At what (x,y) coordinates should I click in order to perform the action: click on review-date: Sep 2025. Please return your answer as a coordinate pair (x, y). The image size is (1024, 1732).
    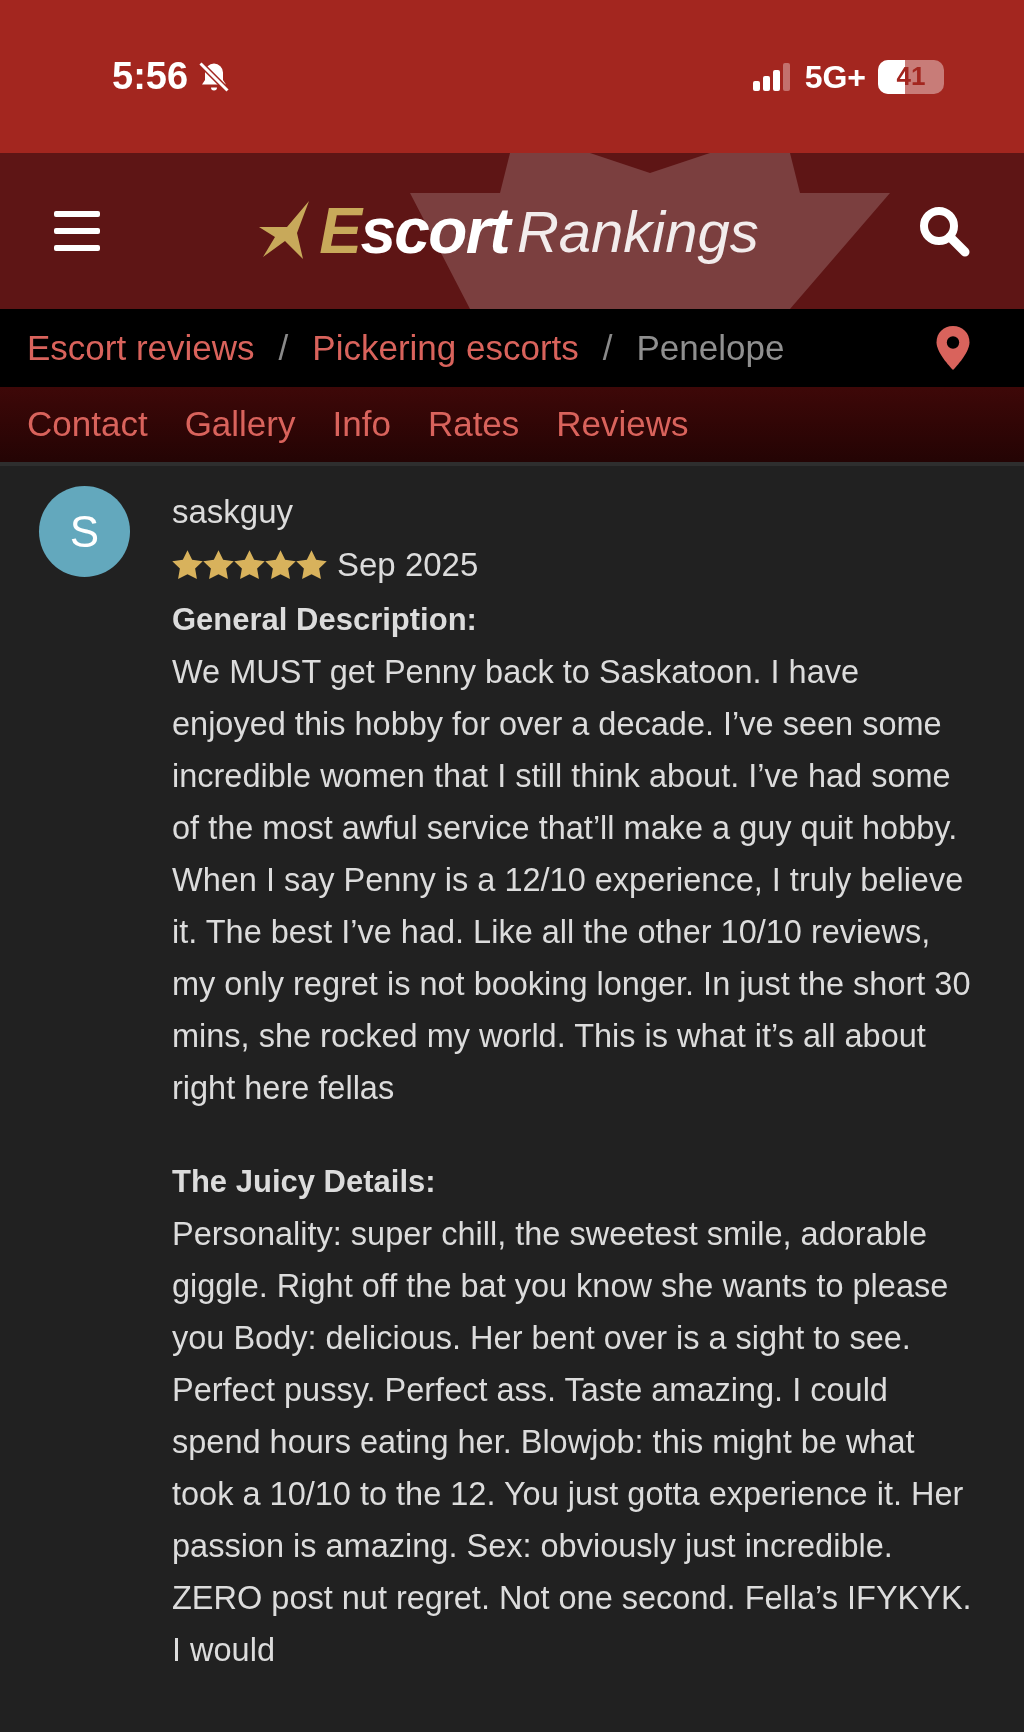
    Looking at the image, I should click on (408, 565).